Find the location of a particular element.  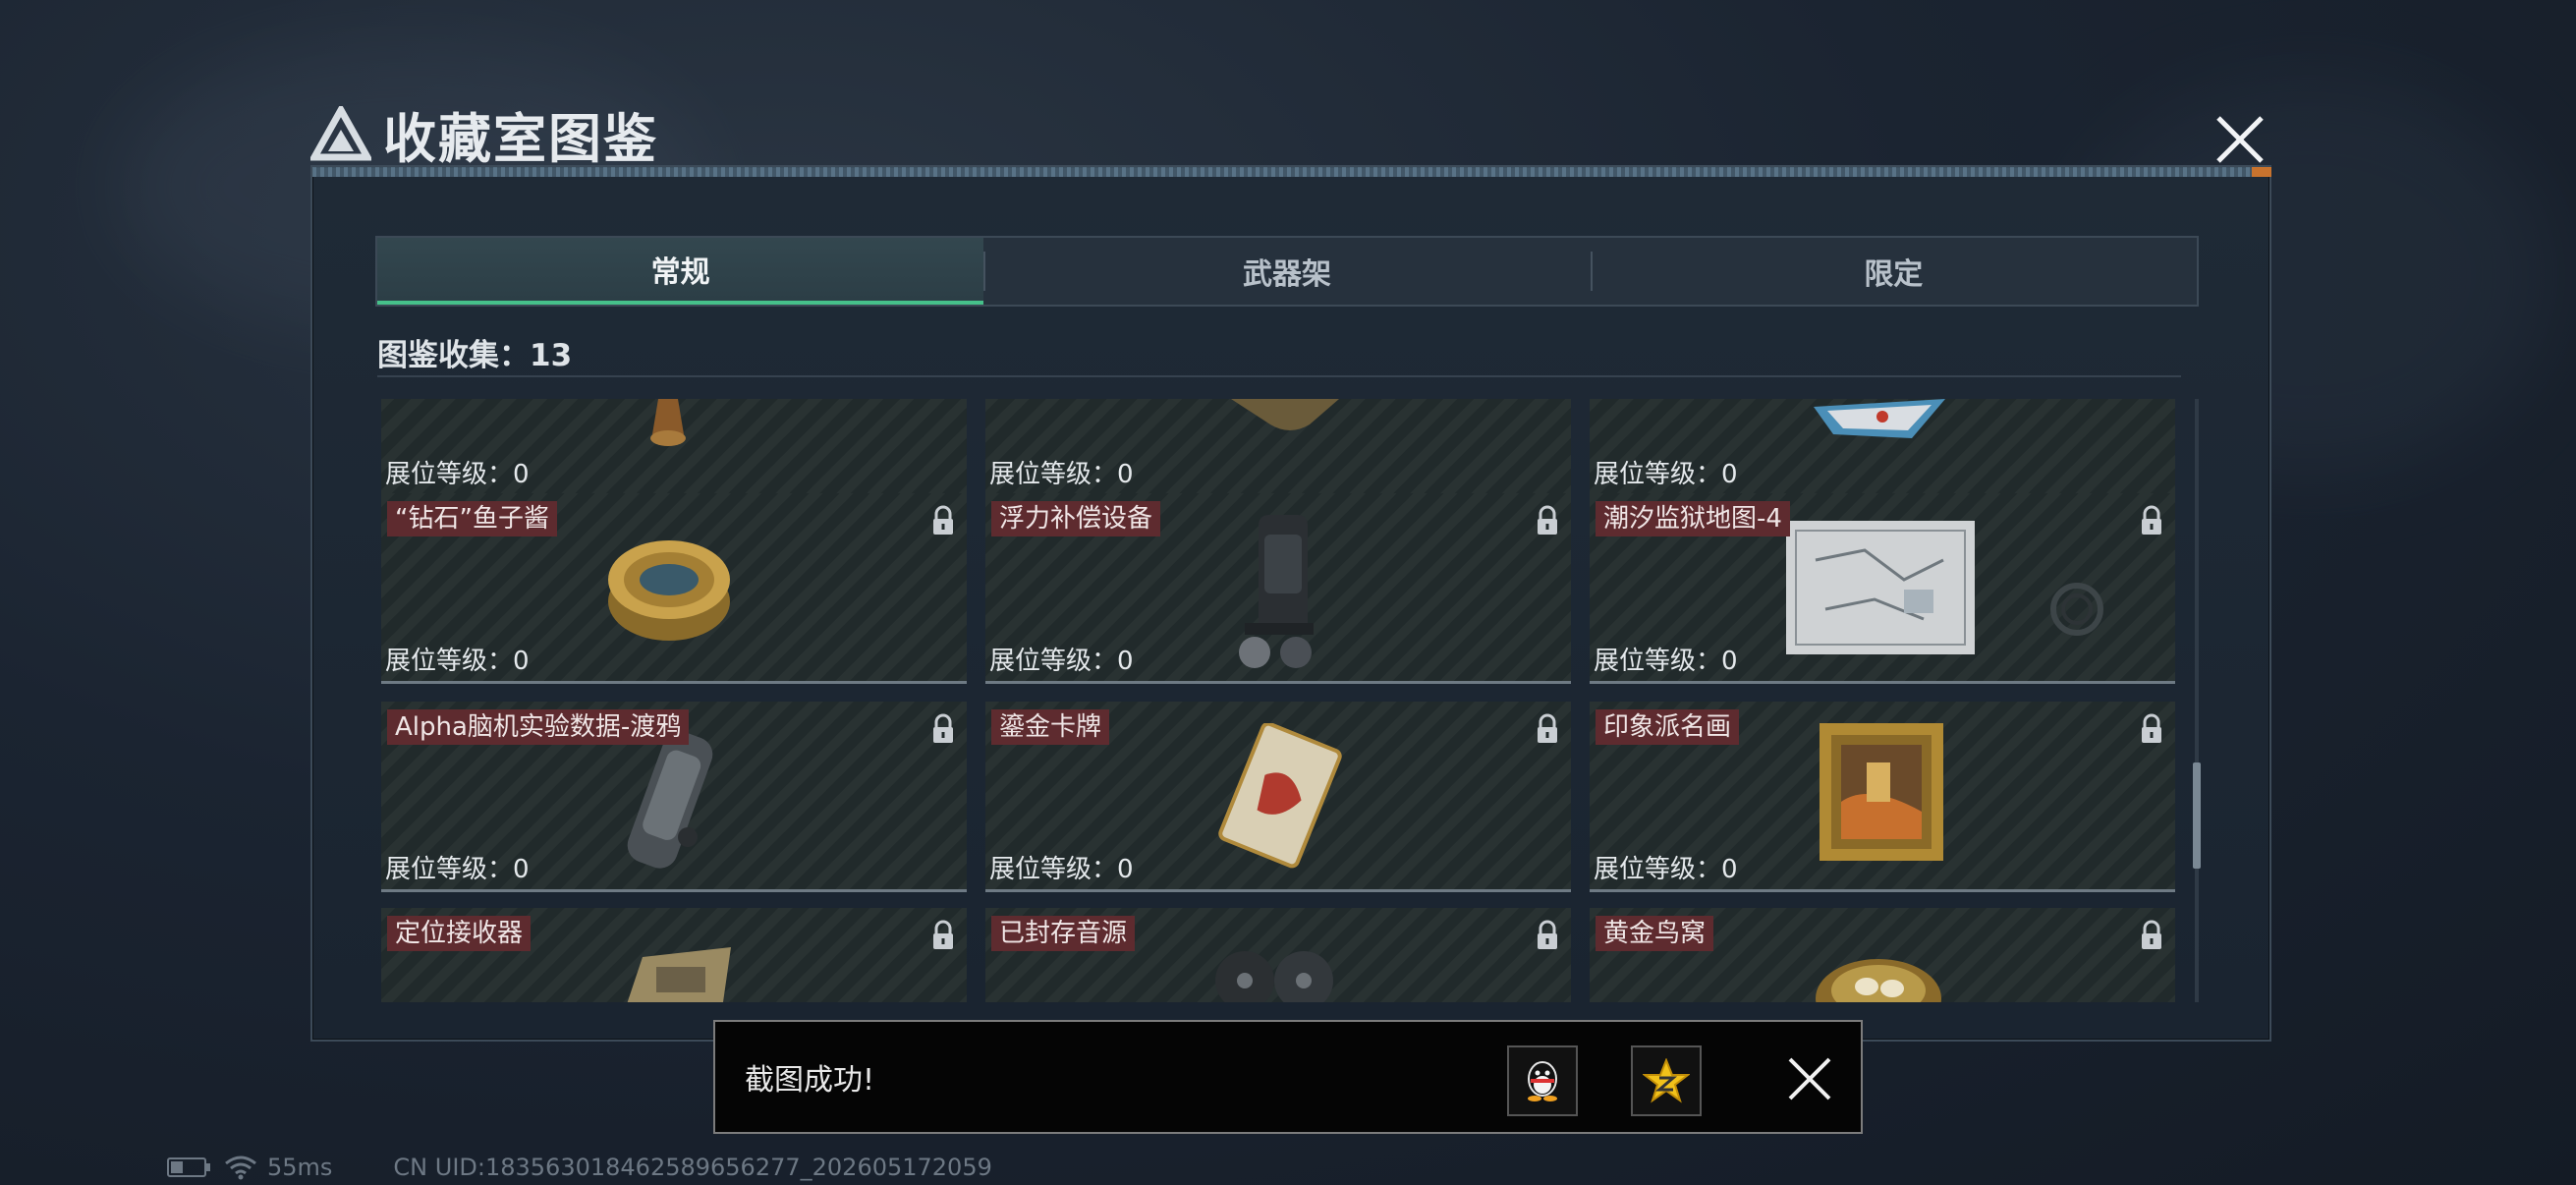

collection-card: 浮力补偿设备 展位等级：0 is located at coordinates (1278, 589).